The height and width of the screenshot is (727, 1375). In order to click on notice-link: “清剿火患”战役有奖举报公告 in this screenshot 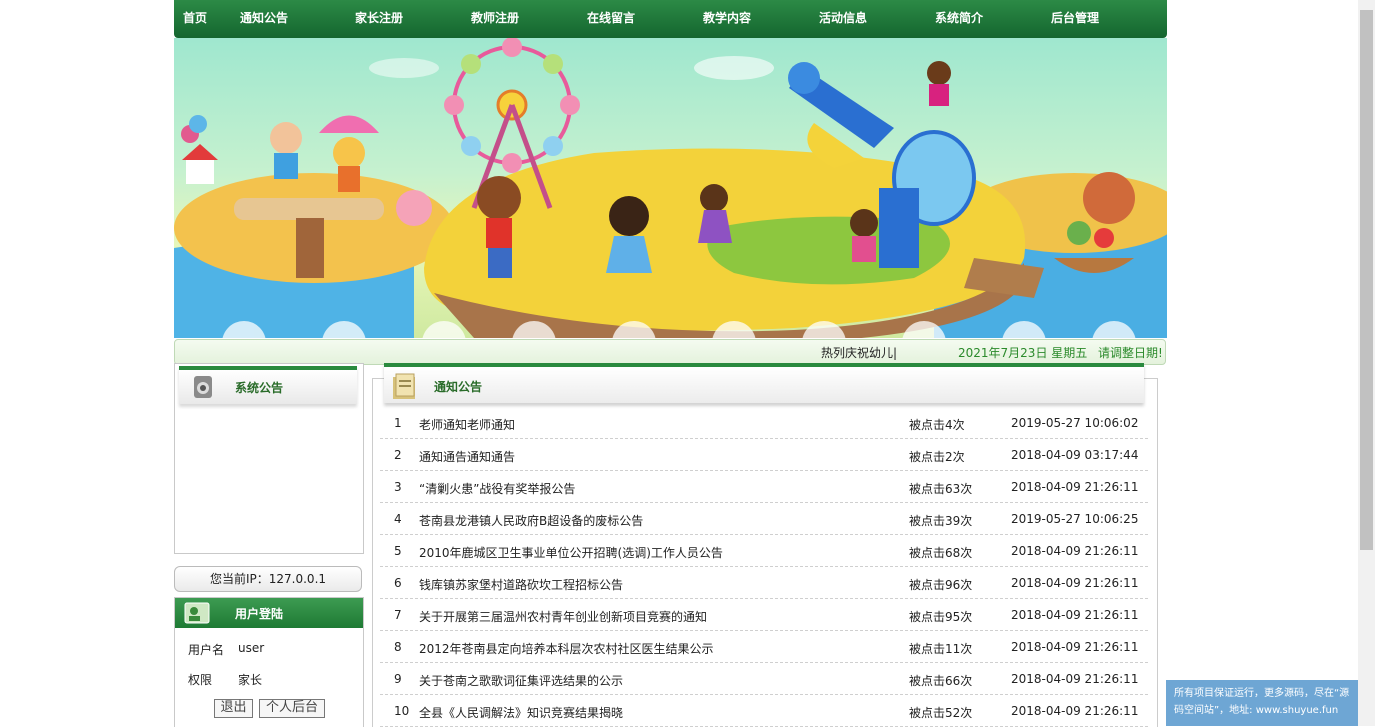, I will do `click(497, 488)`.